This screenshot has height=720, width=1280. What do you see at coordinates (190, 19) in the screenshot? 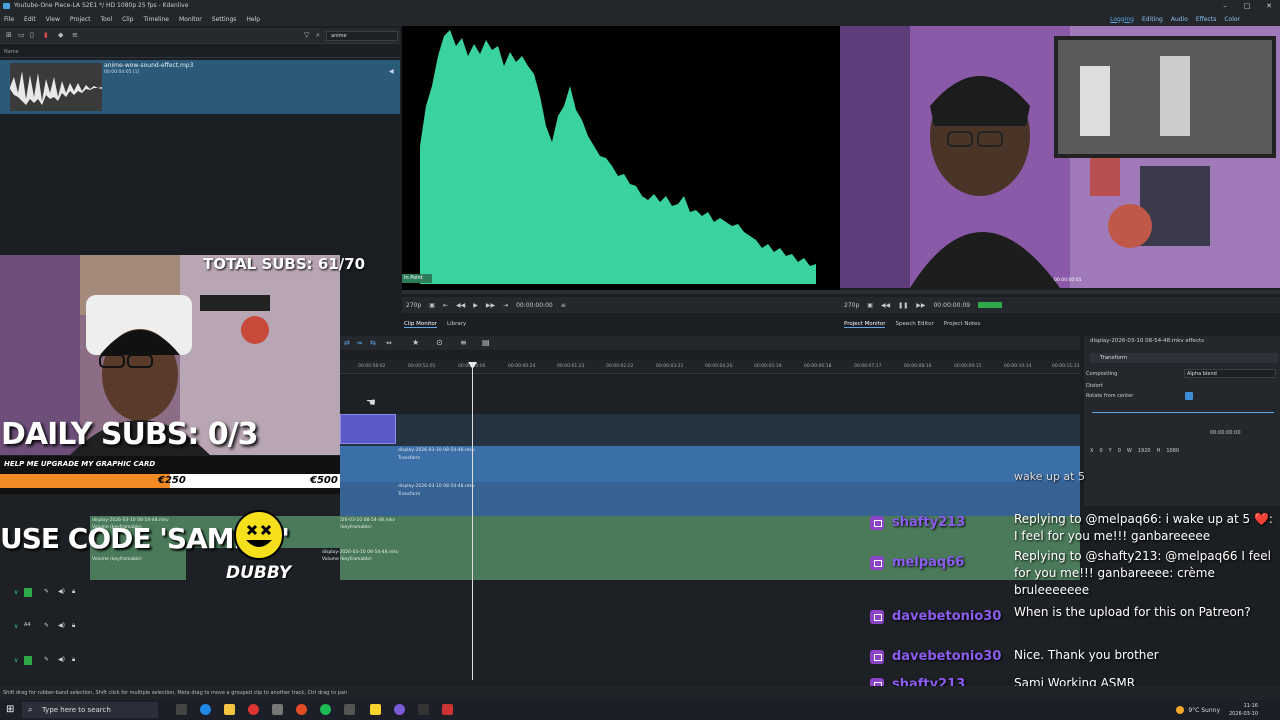
I see `menu-monitor: Monitor` at bounding box center [190, 19].